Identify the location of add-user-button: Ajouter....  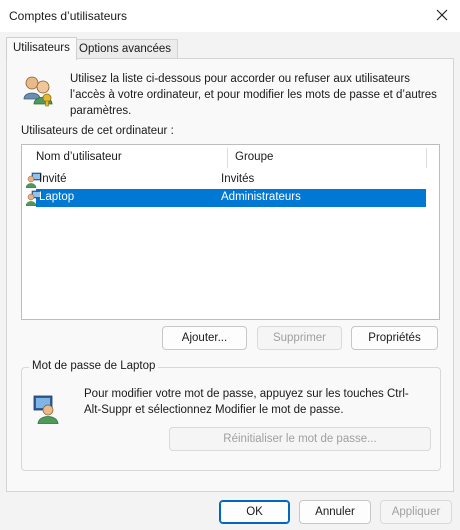
(204, 338).